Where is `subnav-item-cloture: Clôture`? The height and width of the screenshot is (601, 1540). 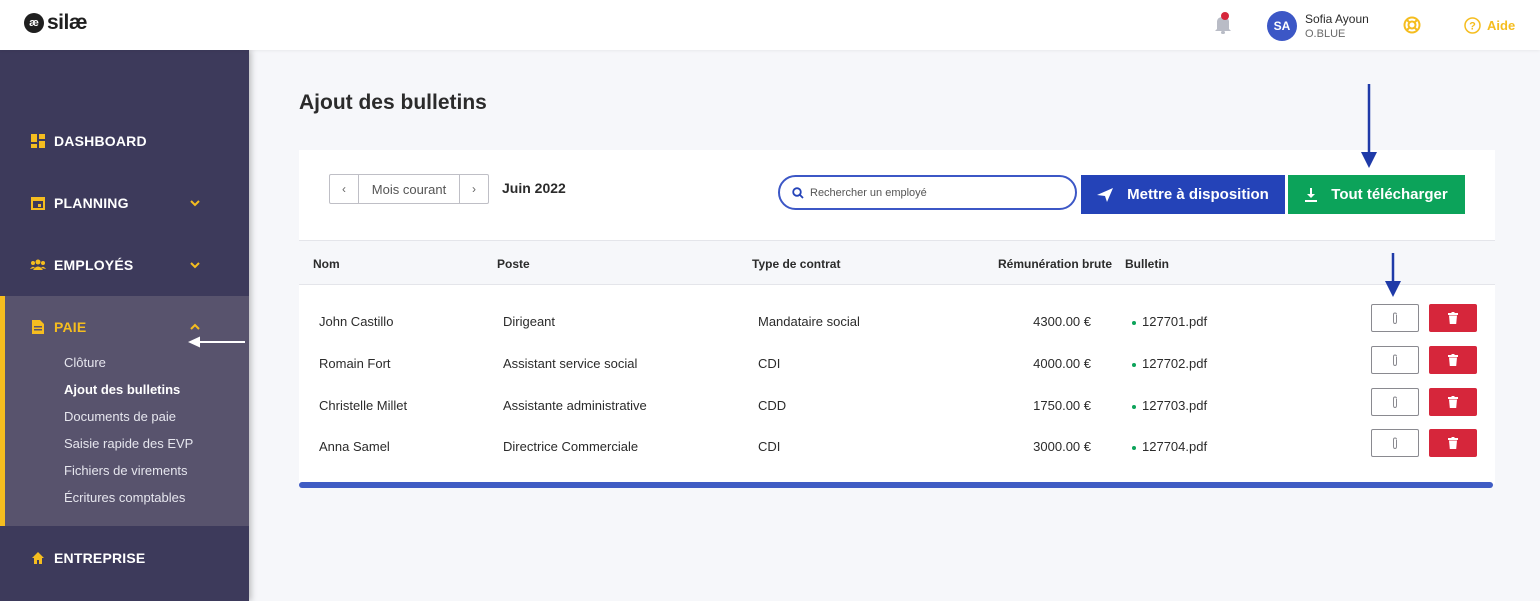
subnav-item-cloture: Clôture is located at coordinates (128, 366).